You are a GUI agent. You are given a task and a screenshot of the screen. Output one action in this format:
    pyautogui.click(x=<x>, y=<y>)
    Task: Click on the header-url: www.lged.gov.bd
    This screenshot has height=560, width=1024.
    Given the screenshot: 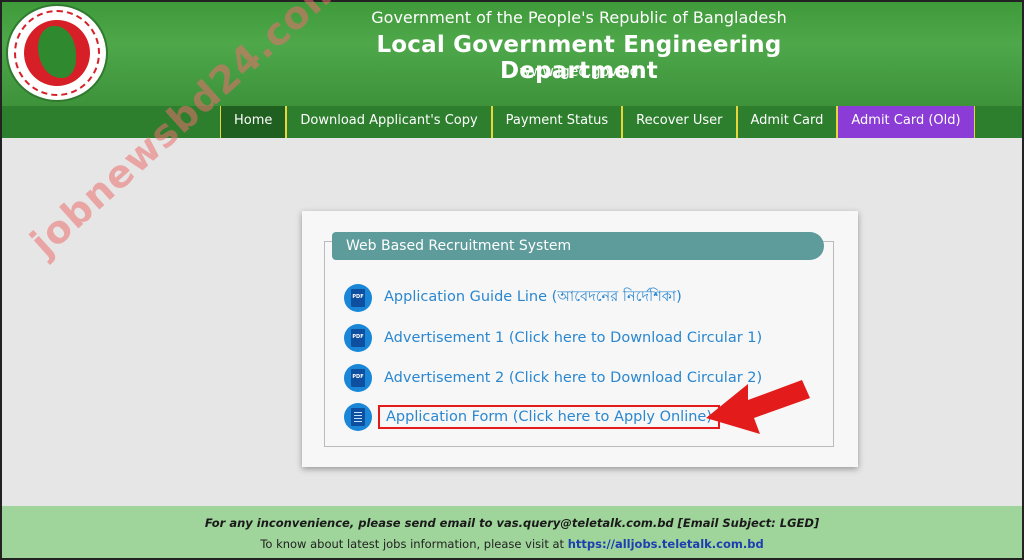 What is the action you would take?
    pyautogui.click(x=579, y=72)
    